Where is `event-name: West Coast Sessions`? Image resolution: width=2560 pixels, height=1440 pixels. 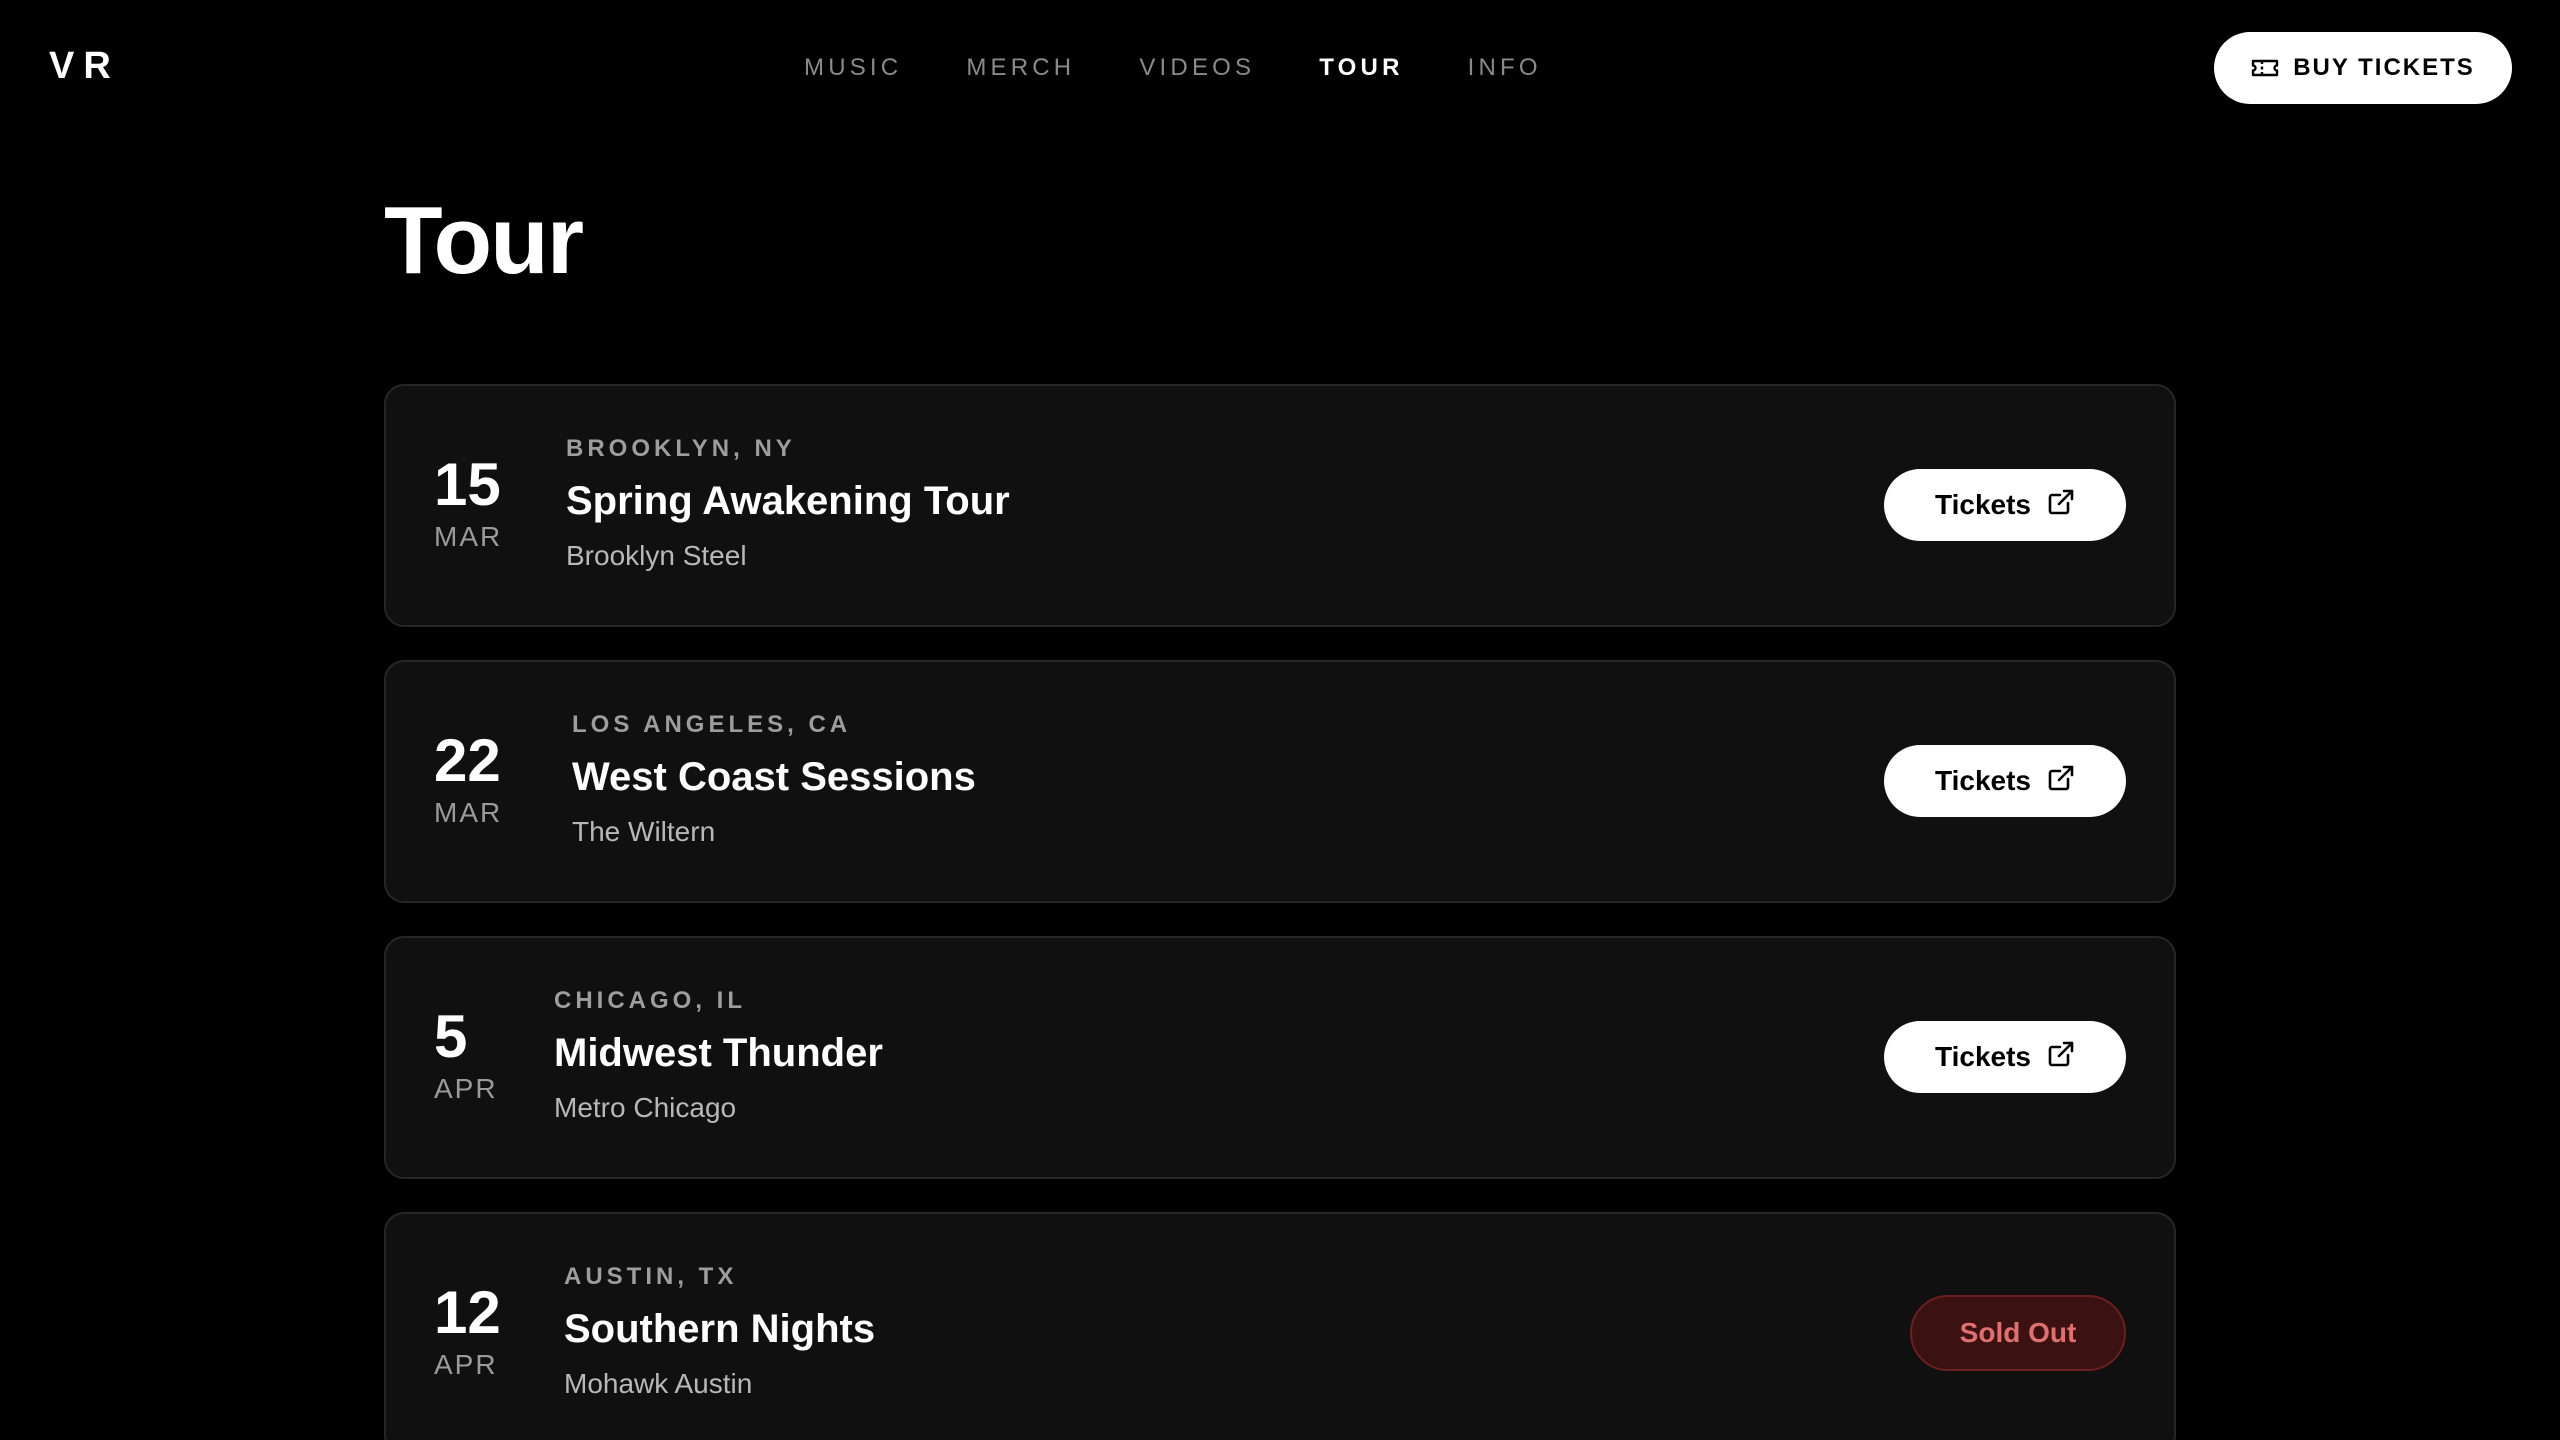
event-name: West Coast Sessions is located at coordinates (774, 777).